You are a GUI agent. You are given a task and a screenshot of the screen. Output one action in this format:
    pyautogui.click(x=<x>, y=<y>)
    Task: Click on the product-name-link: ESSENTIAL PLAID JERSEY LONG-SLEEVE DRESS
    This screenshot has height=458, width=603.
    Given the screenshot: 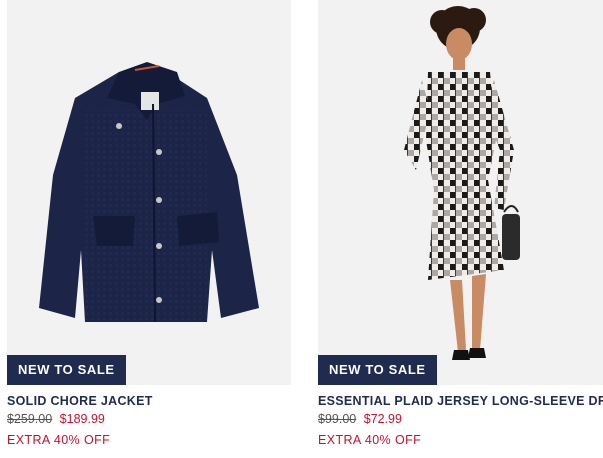 What is the action you would take?
    pyautogui.click(x=460, y=401)
    